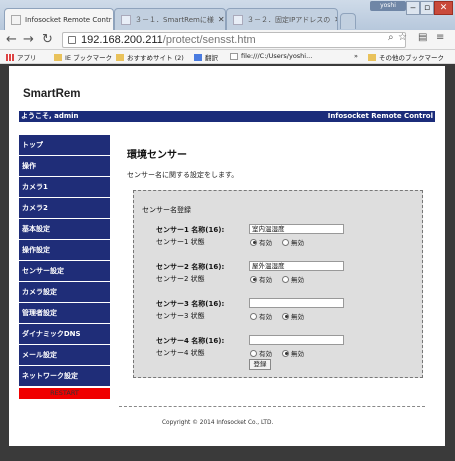  I want to click on page-info-icon, so click(72, 40).